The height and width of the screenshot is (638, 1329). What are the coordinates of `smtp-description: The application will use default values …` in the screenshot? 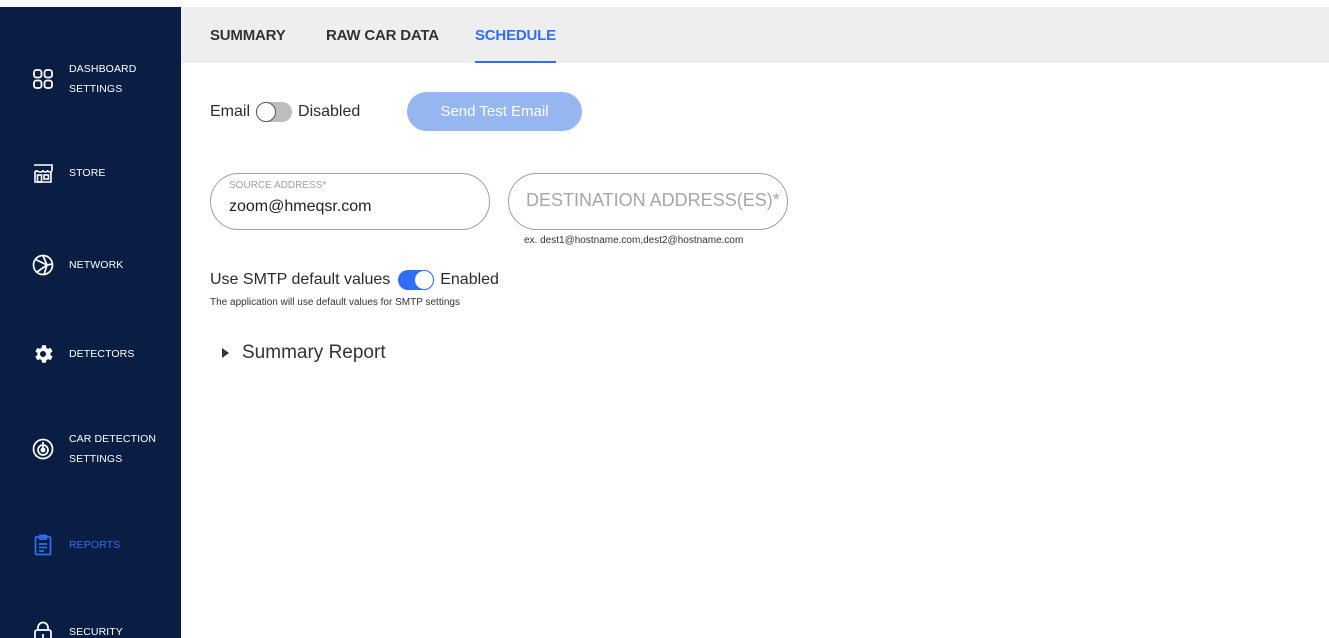 It's located at (335, 302).